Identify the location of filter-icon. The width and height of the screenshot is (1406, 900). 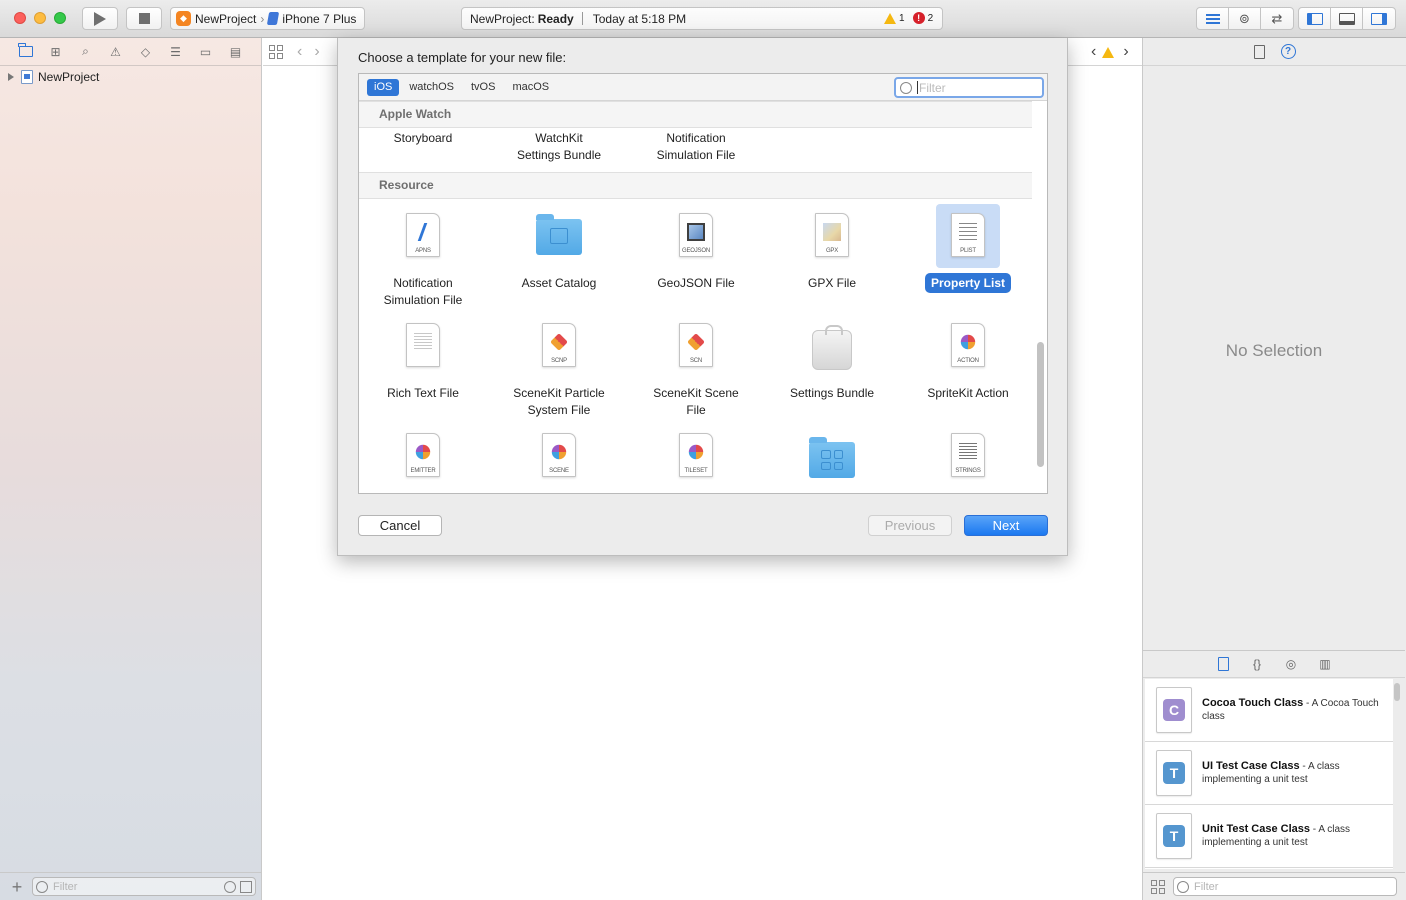
(906, 87).